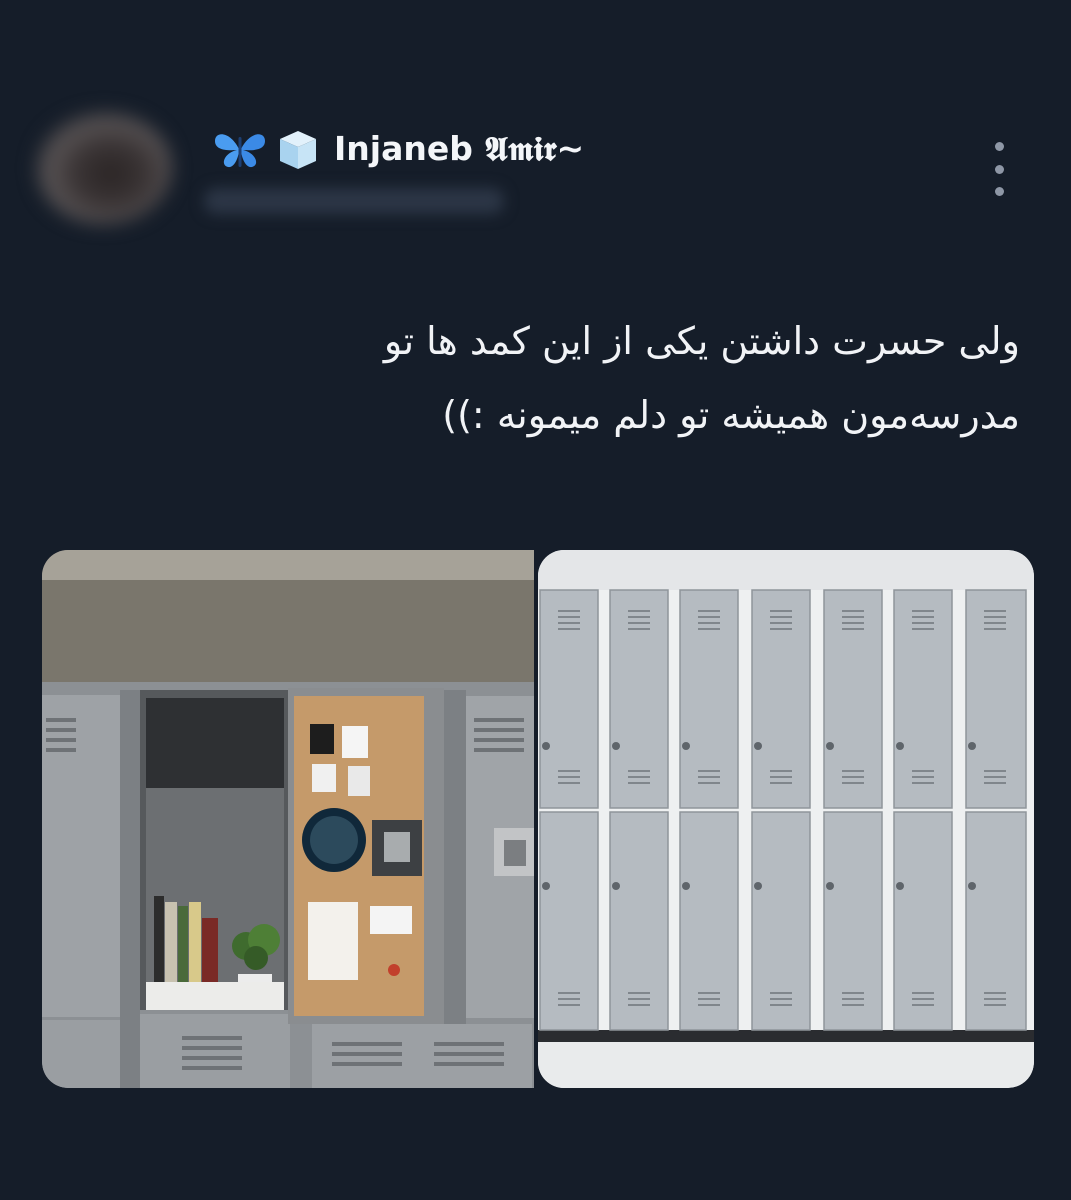 The height and width of the screenshot is (1200, 1071). What do you see at coordinates (104, 168) in the screenshot?
I see `avatar` at bounding box center [104, 168].